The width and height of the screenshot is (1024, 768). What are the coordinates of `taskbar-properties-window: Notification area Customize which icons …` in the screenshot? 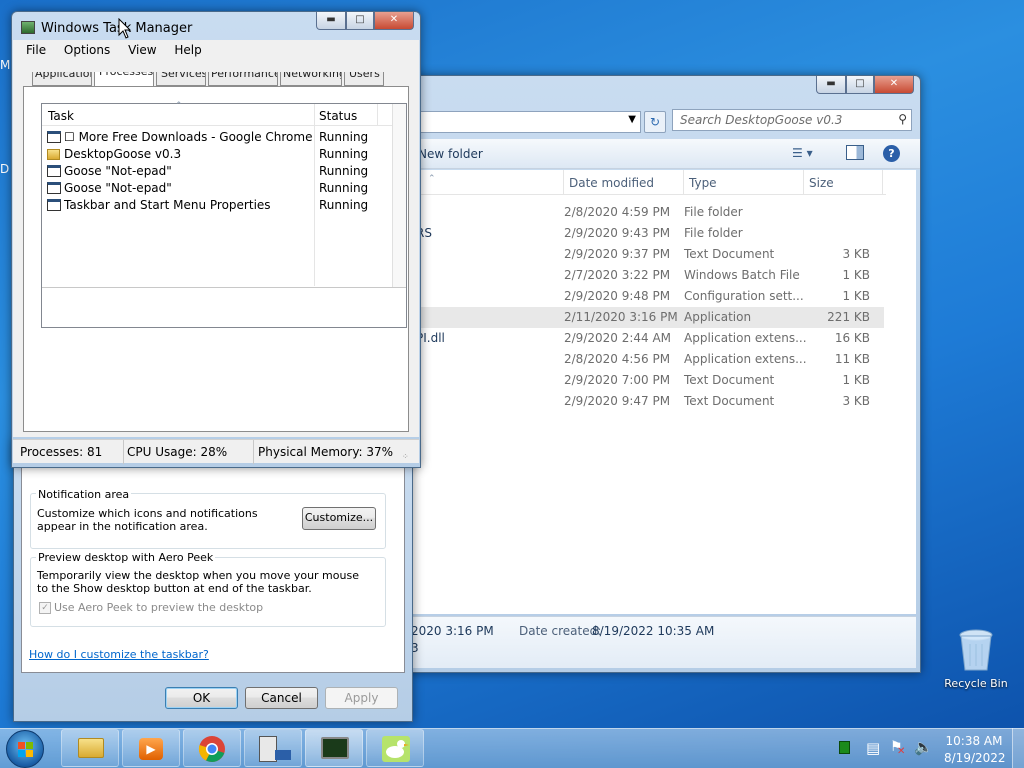 It's located at (213, 581).